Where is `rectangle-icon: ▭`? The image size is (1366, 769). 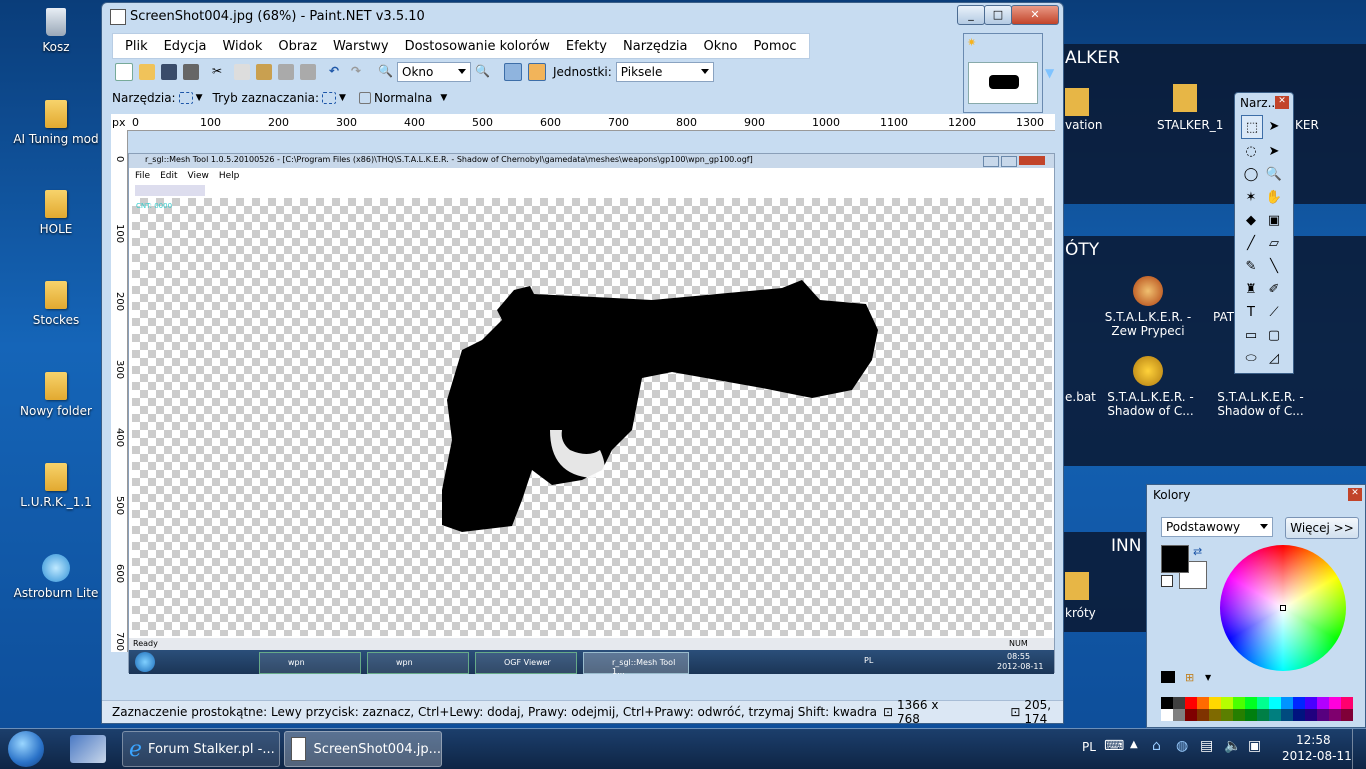 rectangle-icon: ▭ is located at coordinates (1251, 335).